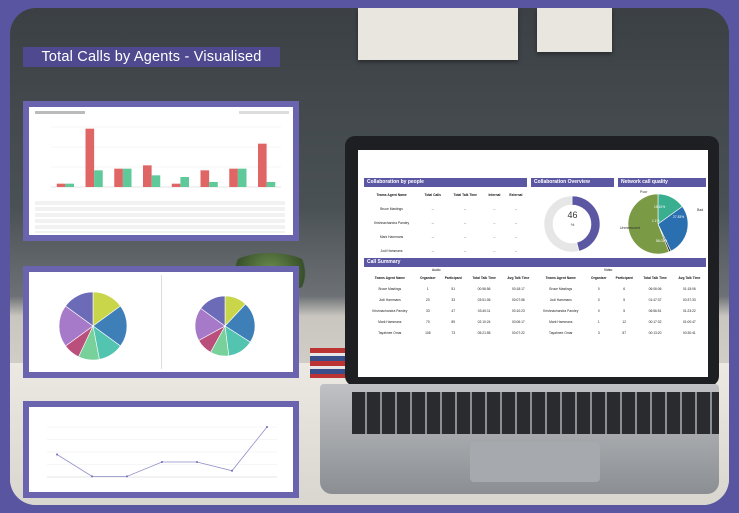 The image size is (739, 513). Describe the element at coordinates (572, 215) in the screenshot. I see `collab-overview-value: 46` at that location.